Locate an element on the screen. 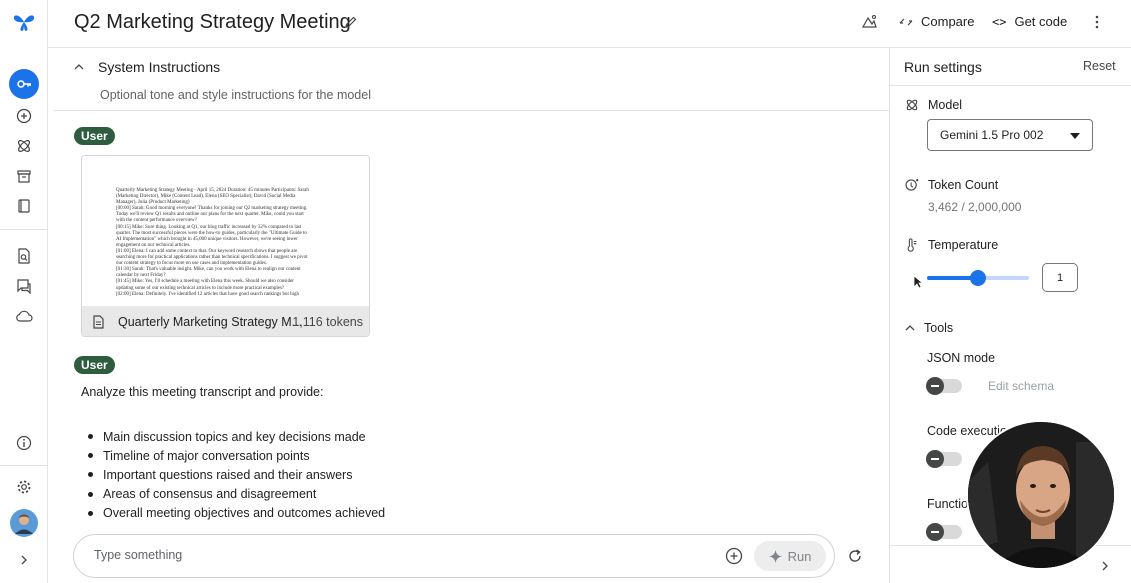  cloud-icon is located at coordinates (24, 316).